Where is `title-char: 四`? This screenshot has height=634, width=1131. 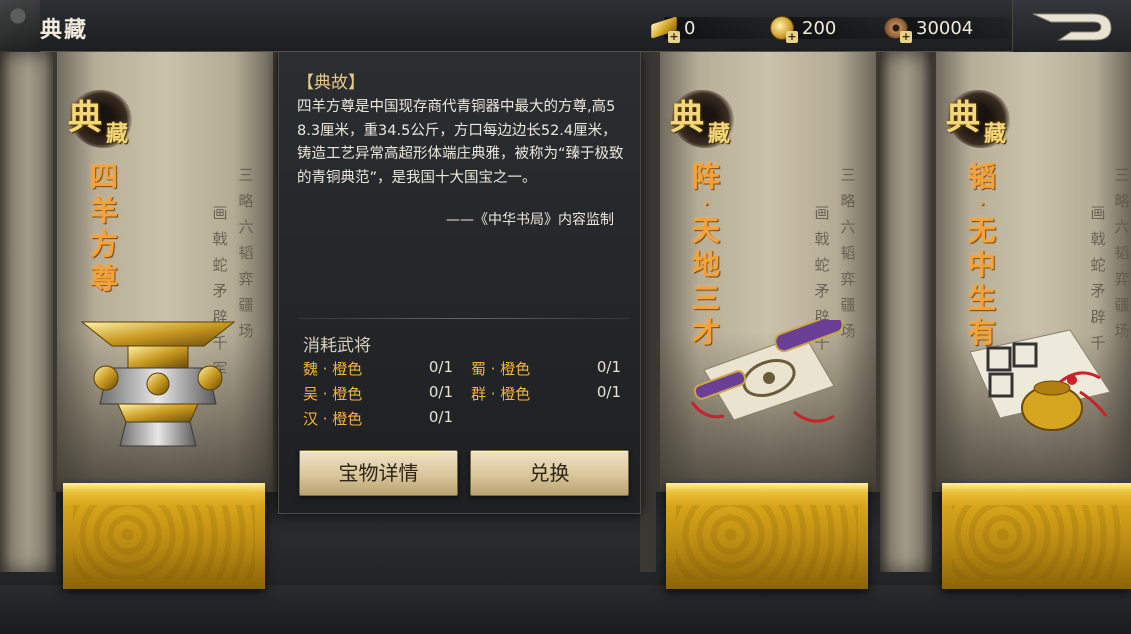
title-char: 四 is located at coordinates (103, 176).